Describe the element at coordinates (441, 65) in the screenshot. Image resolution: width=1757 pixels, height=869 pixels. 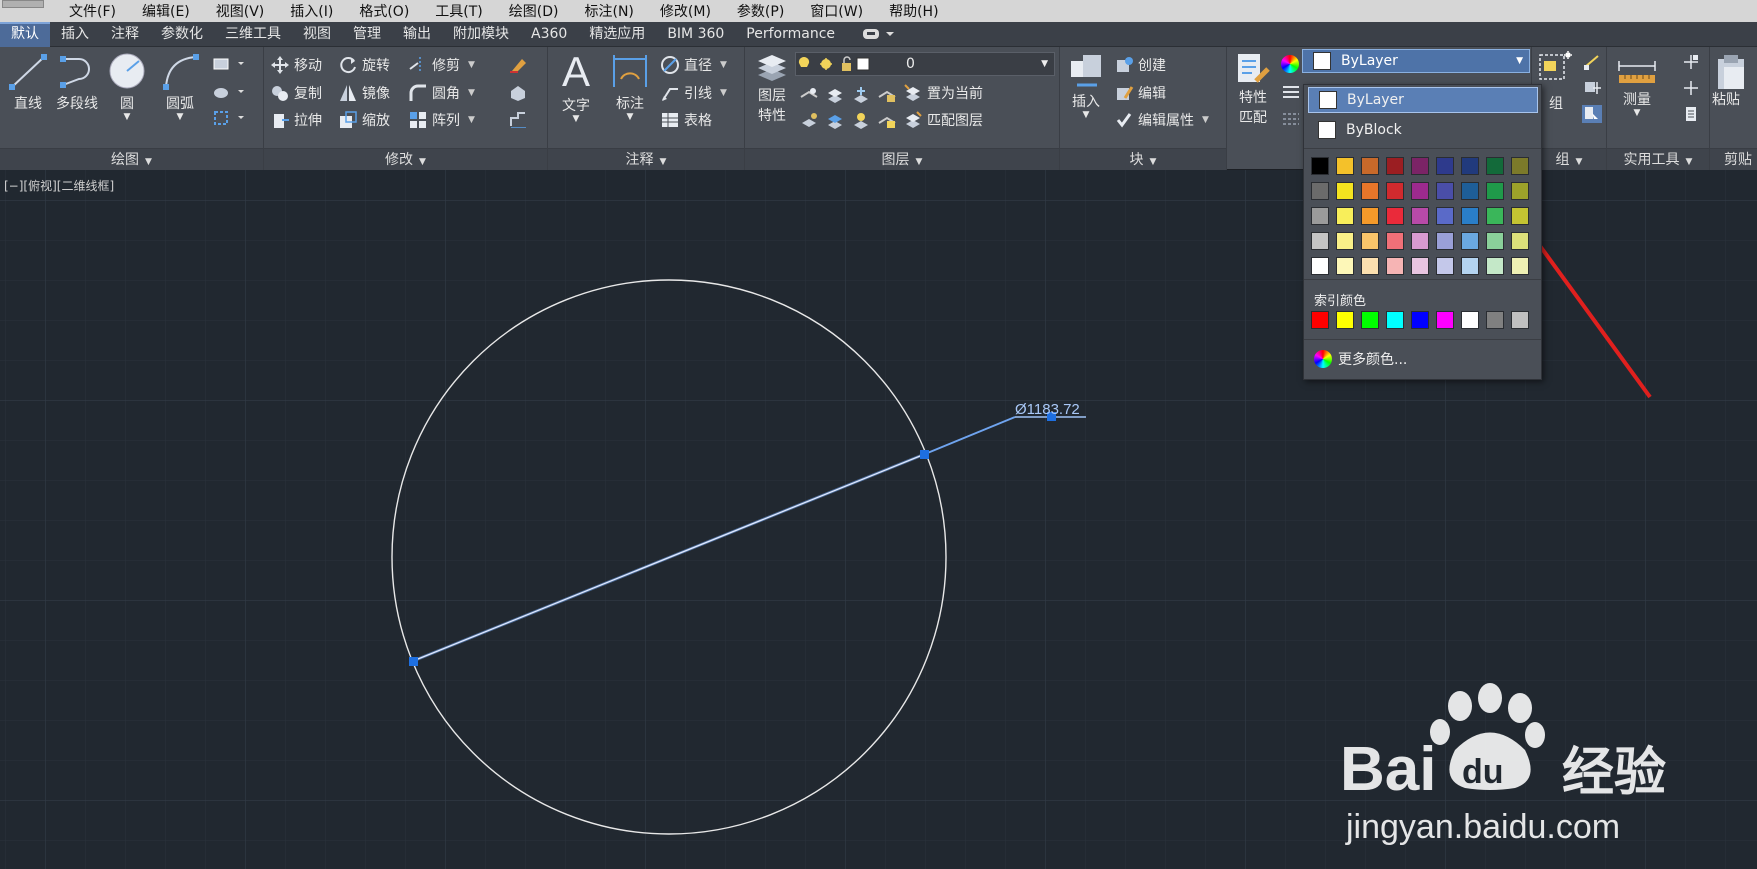
I see `trim-button: 修剪 ▼` at that location.